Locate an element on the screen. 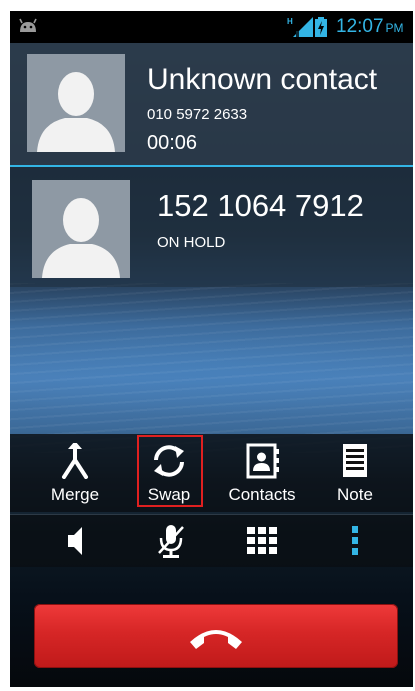 The image size is (415, 691). merge-label: Merge is located at coordinates (75, 494).